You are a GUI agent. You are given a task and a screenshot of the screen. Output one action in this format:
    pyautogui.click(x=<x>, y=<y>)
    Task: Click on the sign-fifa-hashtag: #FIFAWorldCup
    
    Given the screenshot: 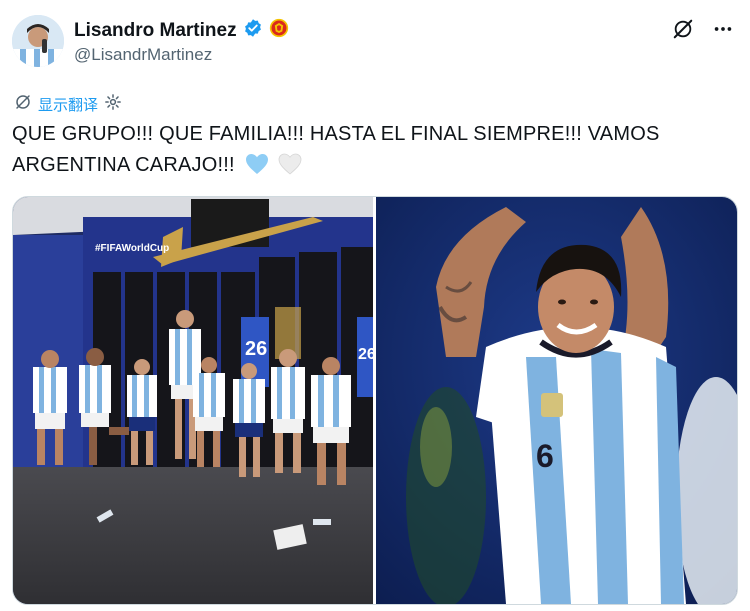 What is the action you would take?
    pyautogui.click(x=132, y=248)
    